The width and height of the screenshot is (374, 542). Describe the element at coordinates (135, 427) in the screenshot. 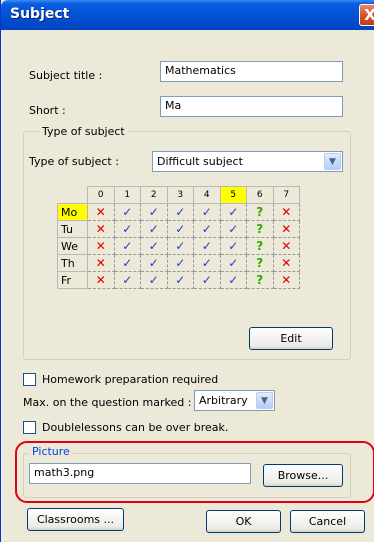

I see `doublelessons-label: Doublelessons can be over break.` at that location.